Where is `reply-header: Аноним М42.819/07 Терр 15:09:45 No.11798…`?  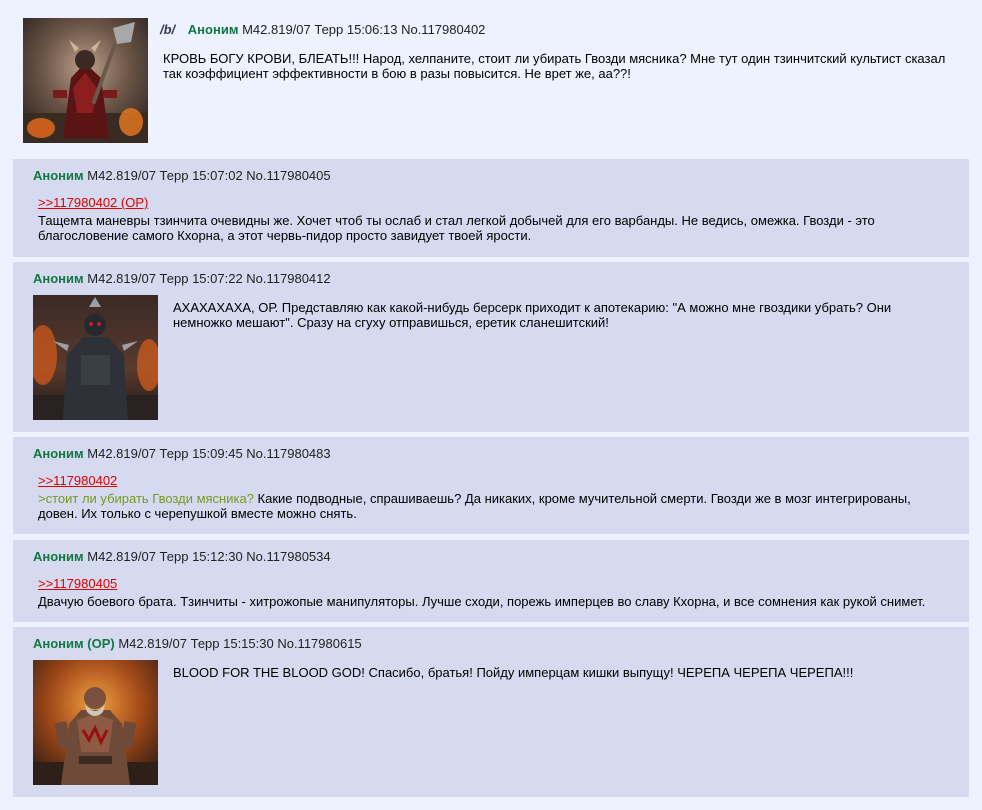 reply-header: Аноним М42.819/07 Терр 15:09:45 No.11798… is located at coordinates (182, 453).